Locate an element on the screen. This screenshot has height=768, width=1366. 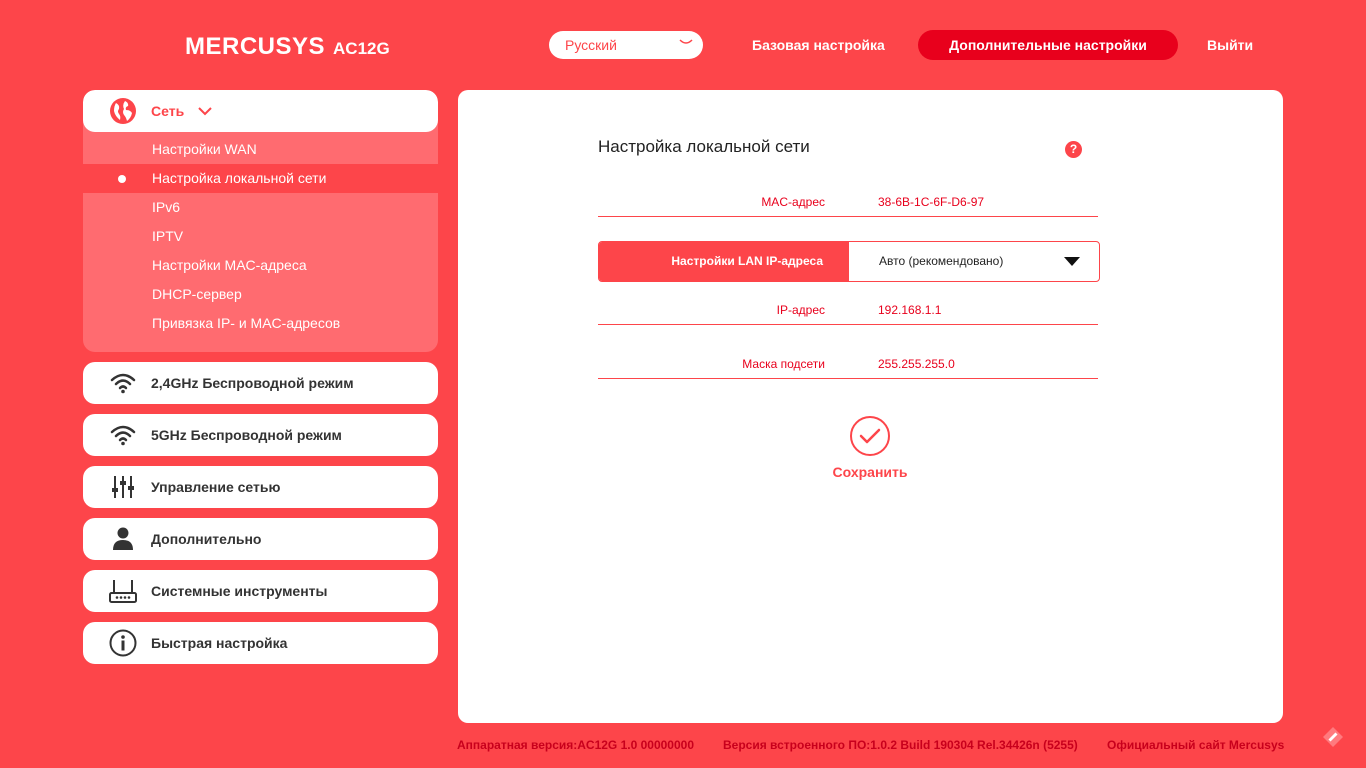
submenu-item-ip-mac-binding: Привязка IP- и MAC-адресов is located at coordinates (260, 323).